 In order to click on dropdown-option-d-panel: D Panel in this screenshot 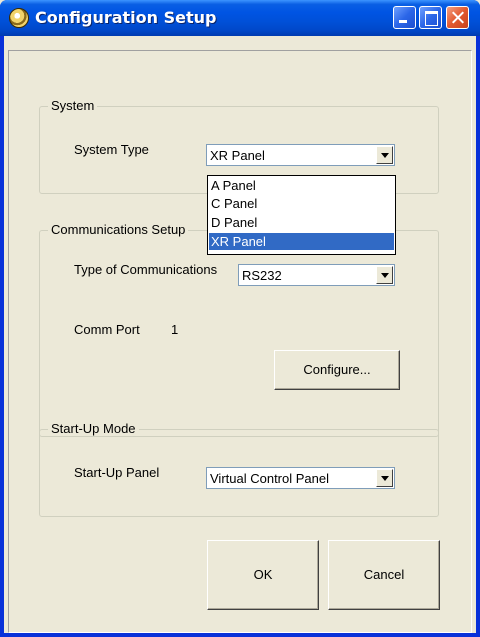, I will do `click(301, 222)`.